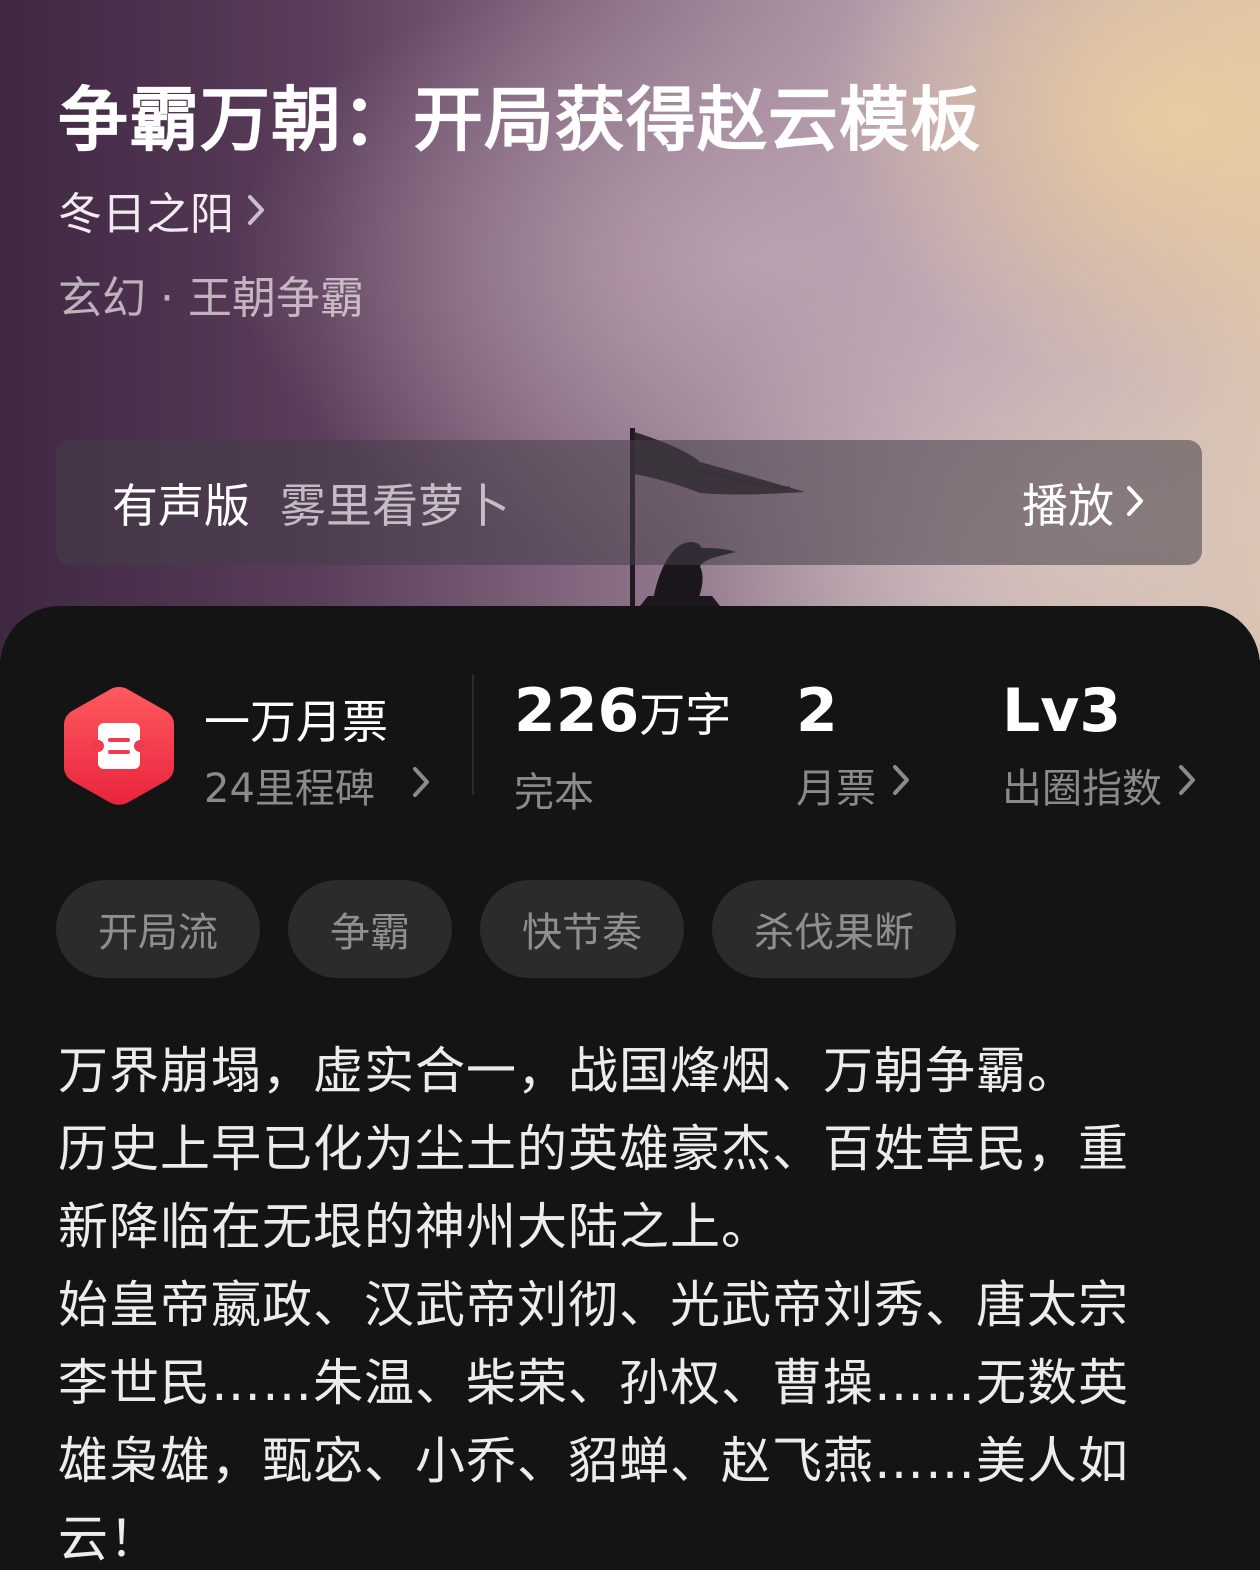 Image resolution: width=1260 pixels, height=1570 pixels. I want to click on book-title: 争霸万朝：开局获得赵云模板, so click(519, 119).